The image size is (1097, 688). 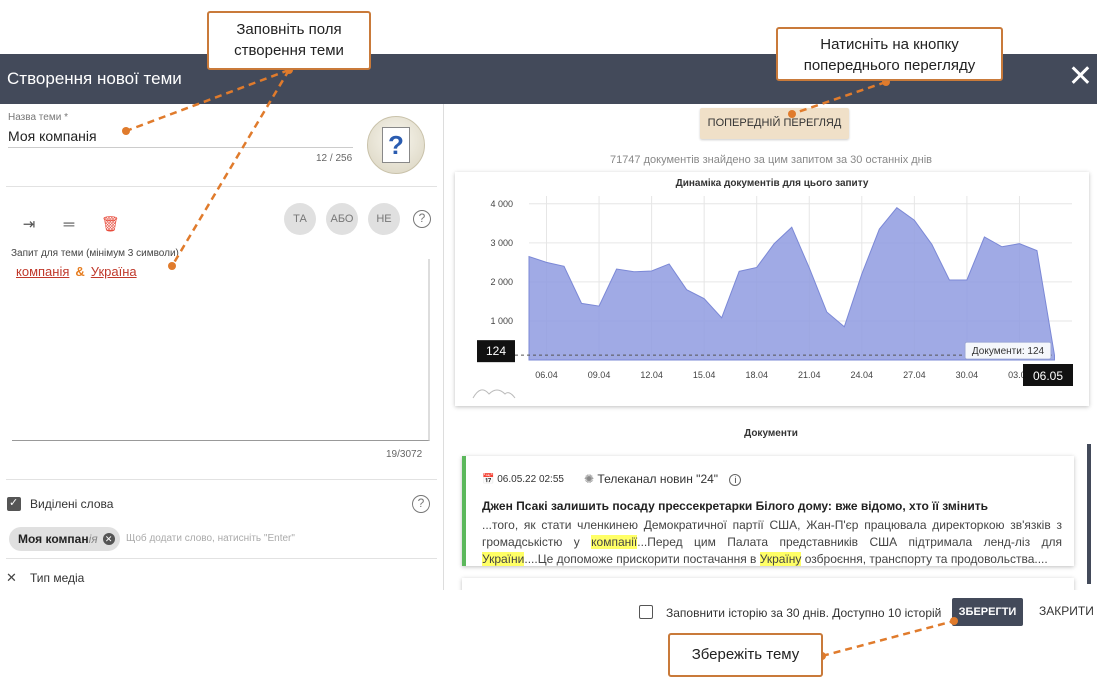 What do you see at coordinates (422, 219) in the screenshot?
I see `query-help-icon: ?` at bounding box center [422, 219].